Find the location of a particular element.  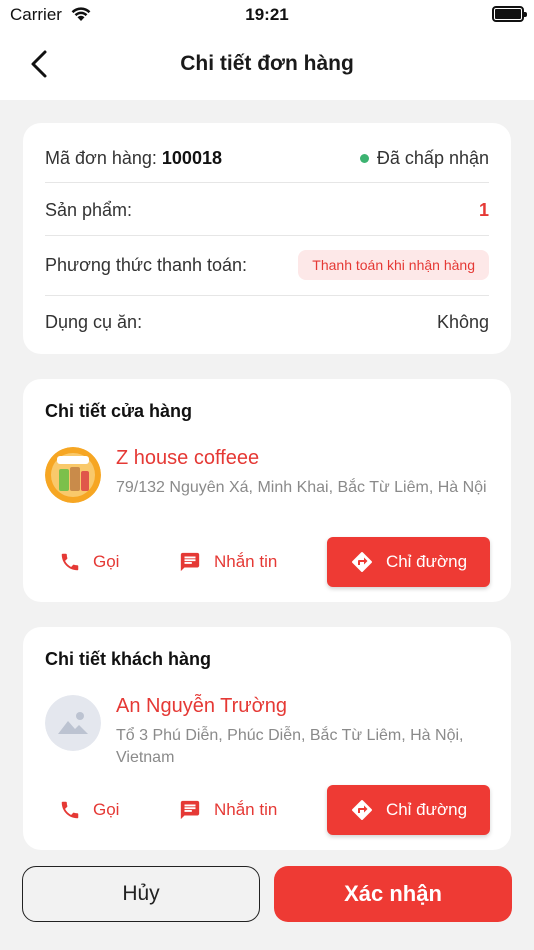

payment-label: Phương thức thanh toán: is located at coordinates (146, 264).